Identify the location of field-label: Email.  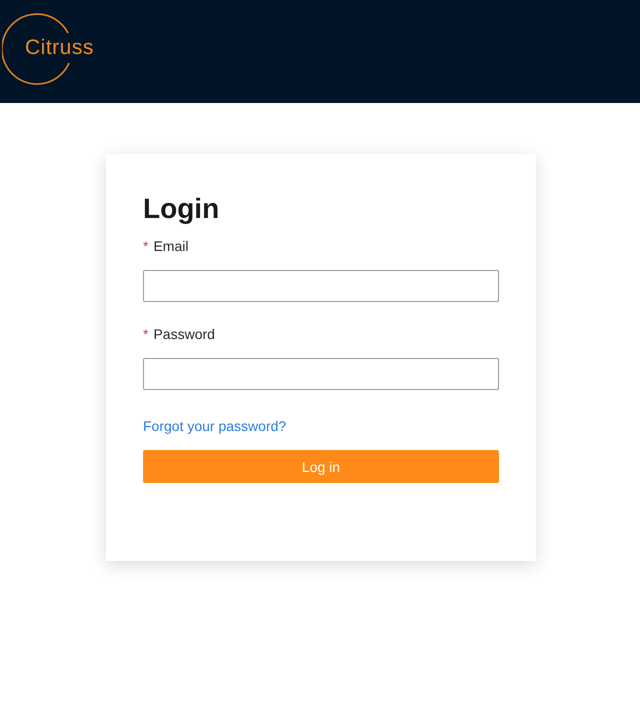
(170, 247).